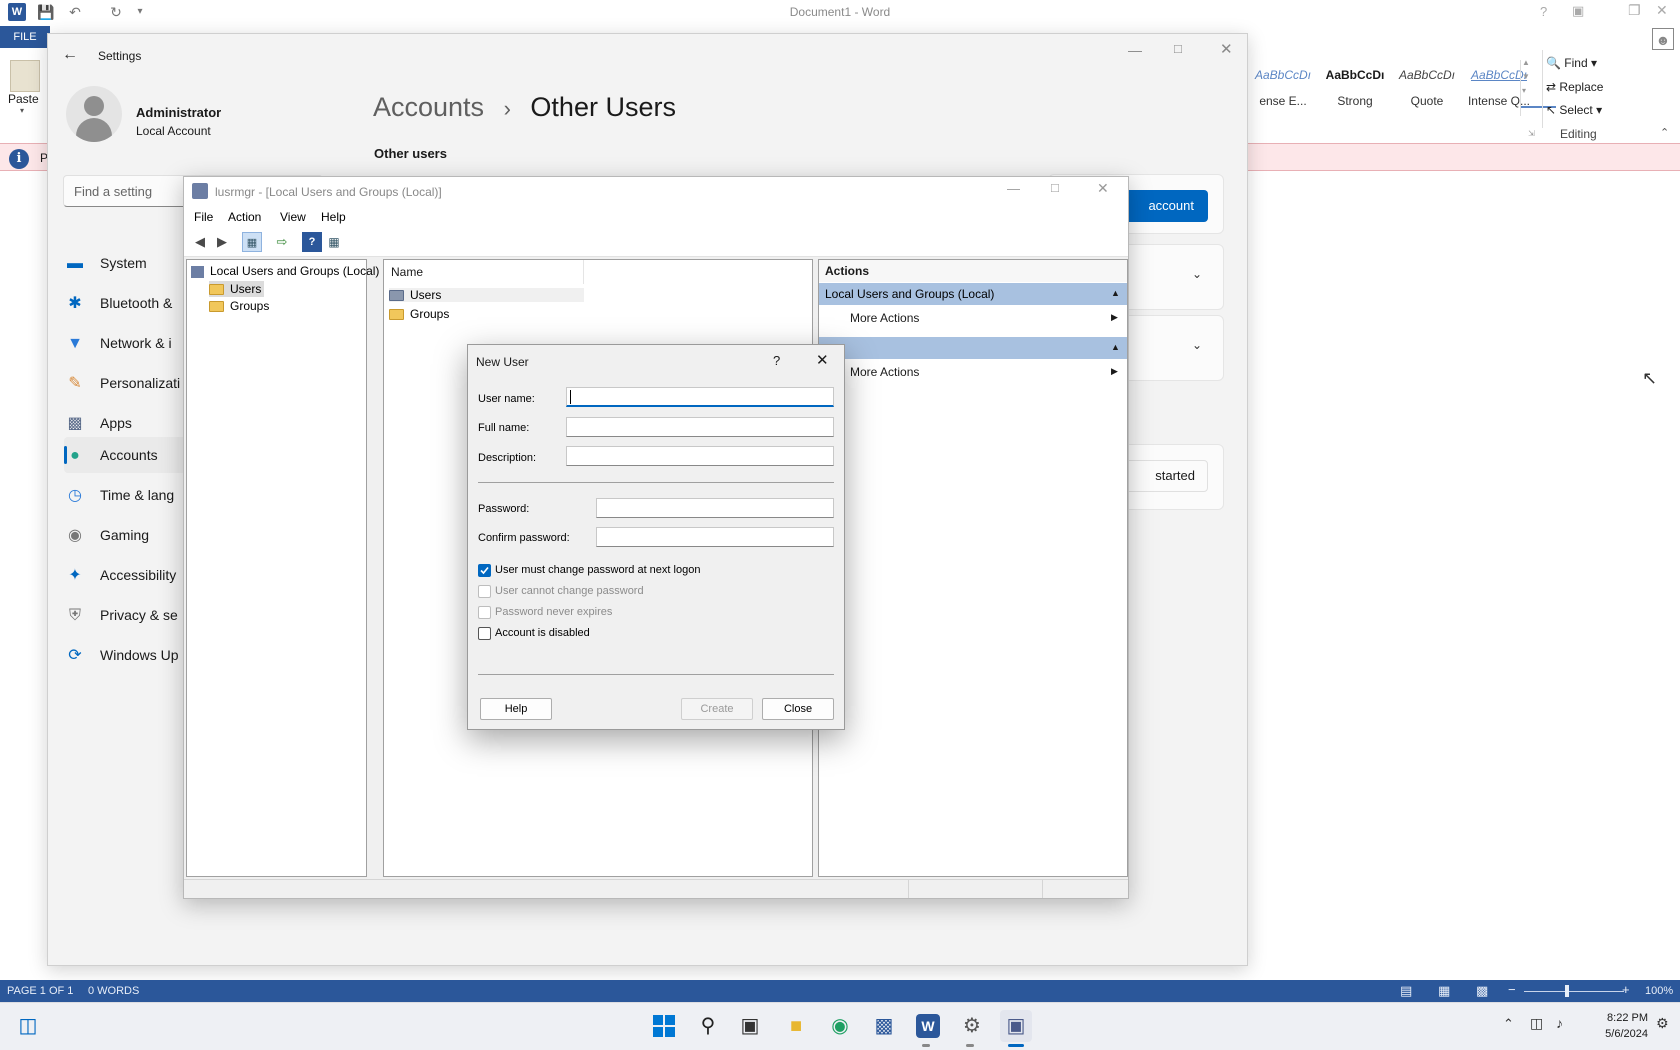 This screenshot has height=1050, width=1680. I want to click on notification-icon: ⚙, so click(1662, 1023).